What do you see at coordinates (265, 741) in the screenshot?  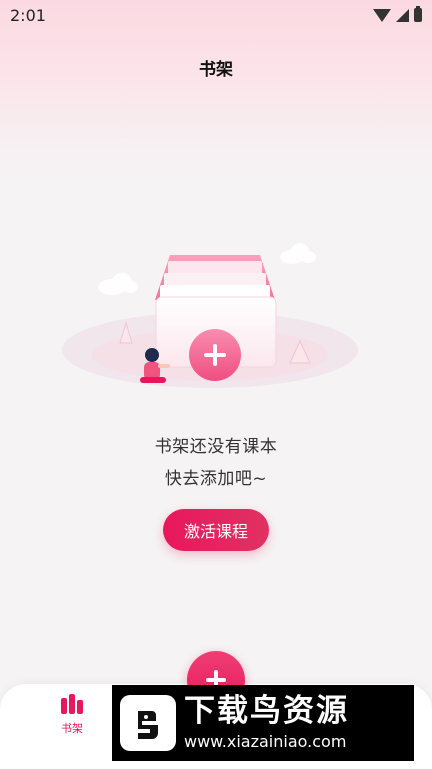 I see `watermark-url: www.xiazainiao.com` at bounding box center [265, 741].